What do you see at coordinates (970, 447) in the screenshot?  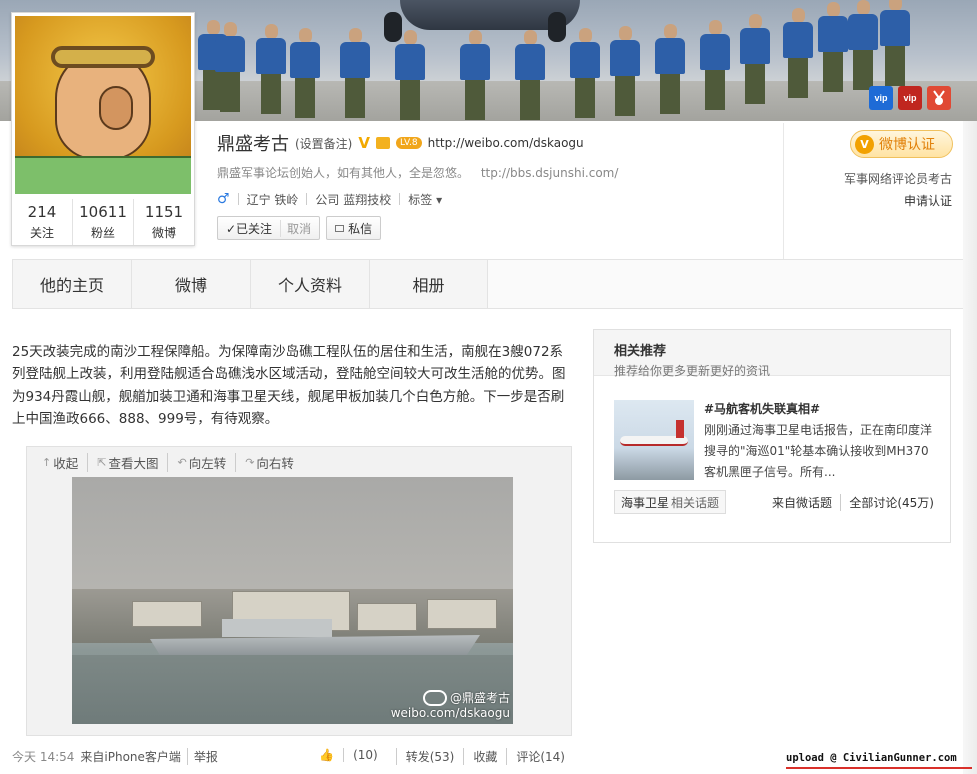 I see `page-edge` at bounding box center [970, 447].